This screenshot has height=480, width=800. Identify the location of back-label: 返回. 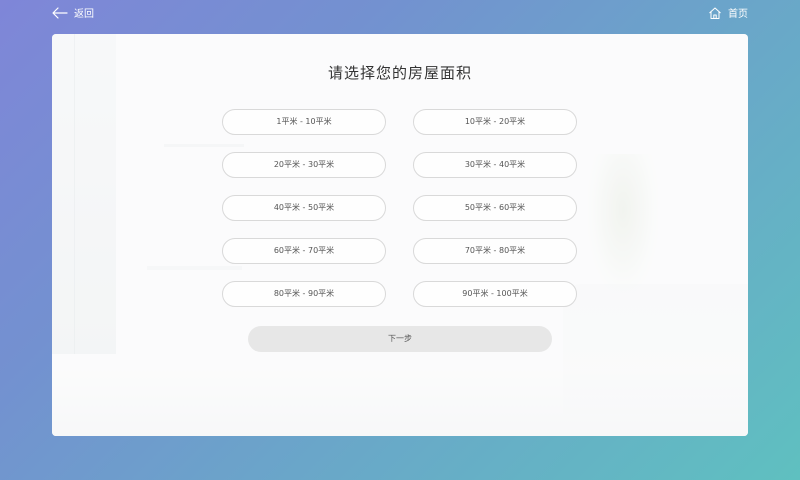
(84, 14).